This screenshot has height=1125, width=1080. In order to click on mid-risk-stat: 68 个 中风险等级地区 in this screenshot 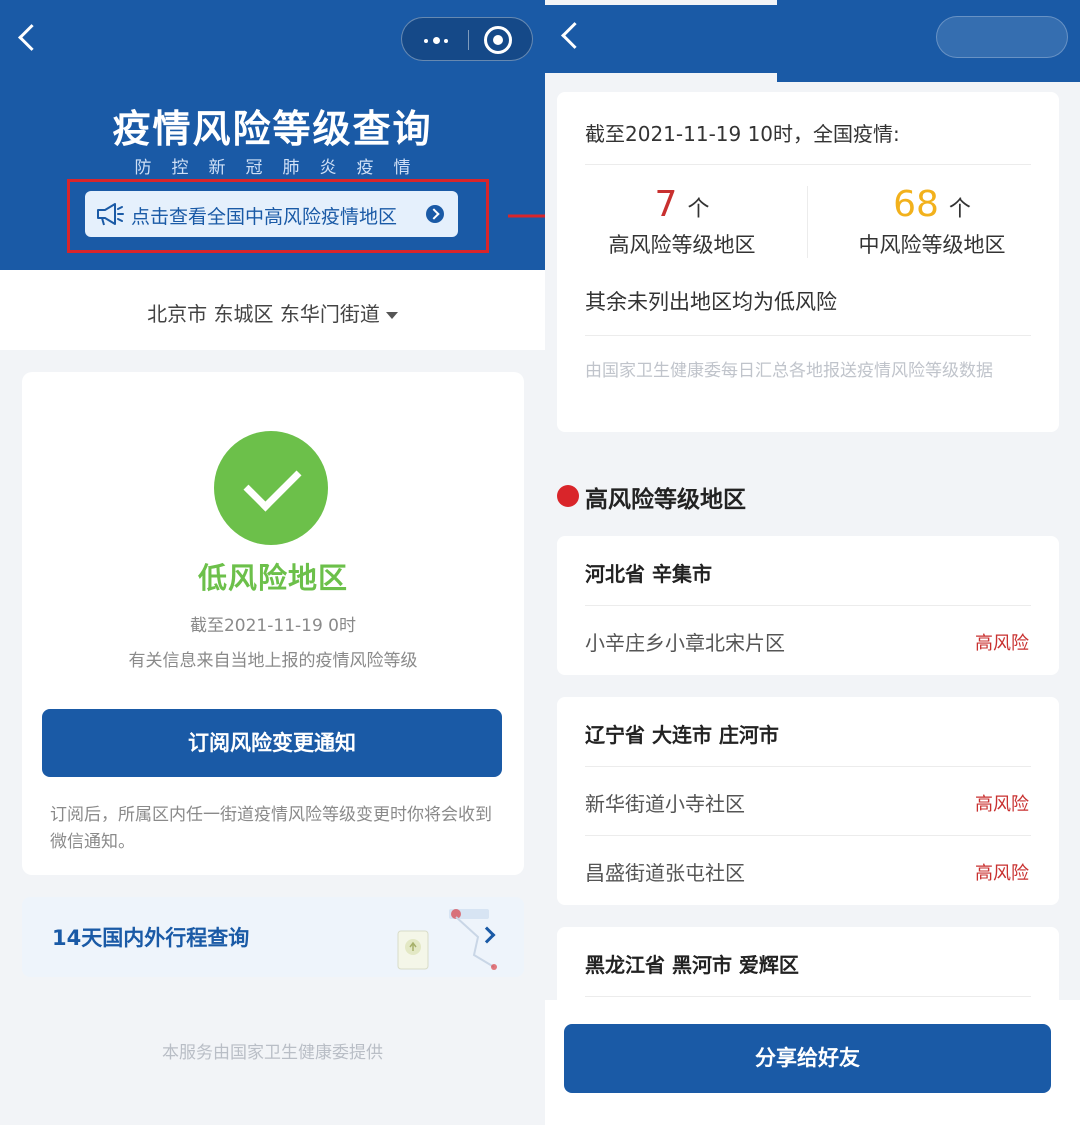, I will do `click(932, 221)`.